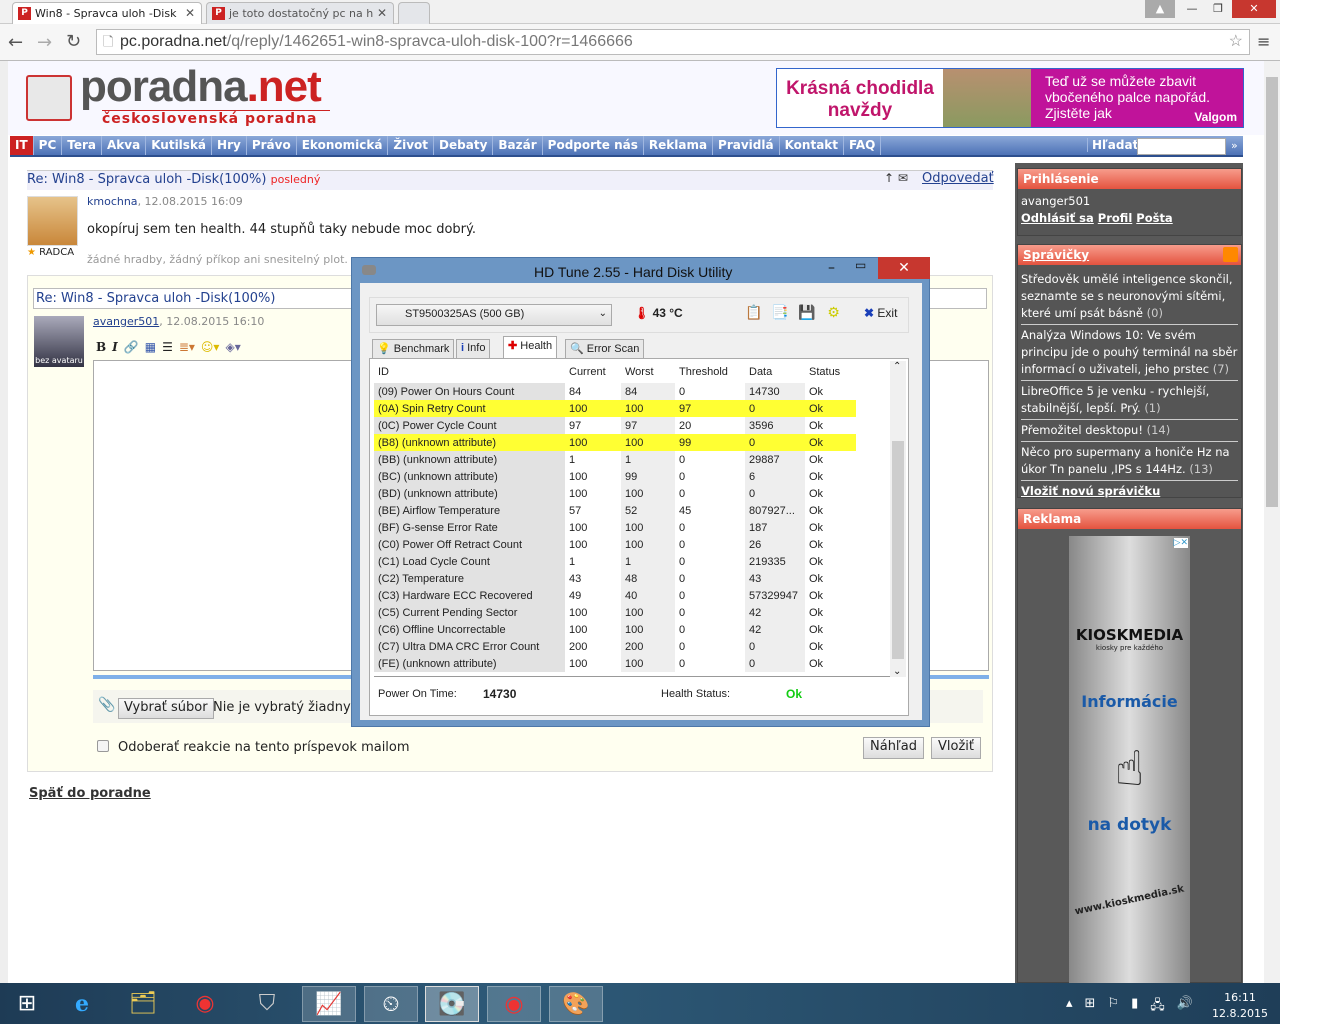 The width and height of the screenshot is (1334, 1024). Describe the element at coordinates (126, 321) in the screenshot. I see `author-link: avanger501` at that location.